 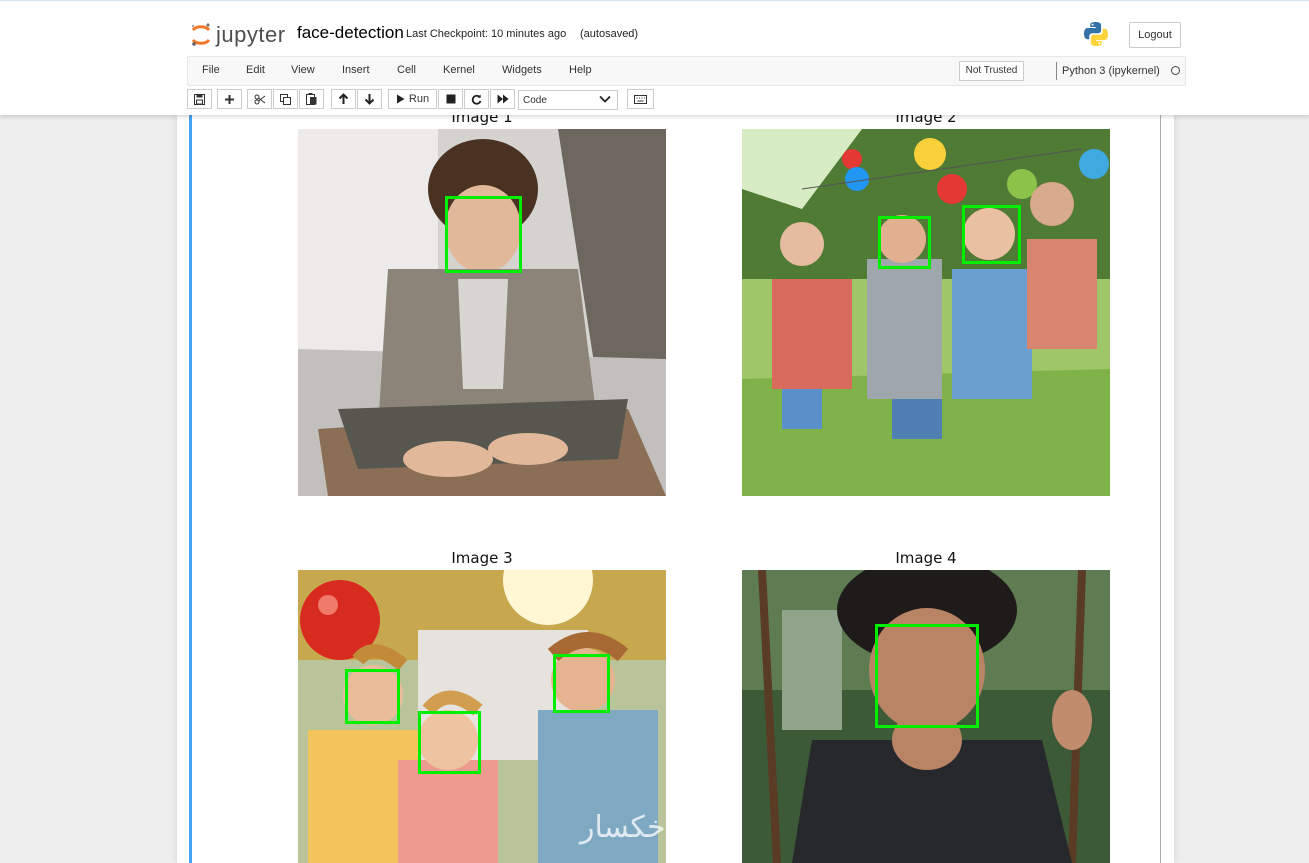 I want to click on kernel-separator, so click(x=1056, y=71).